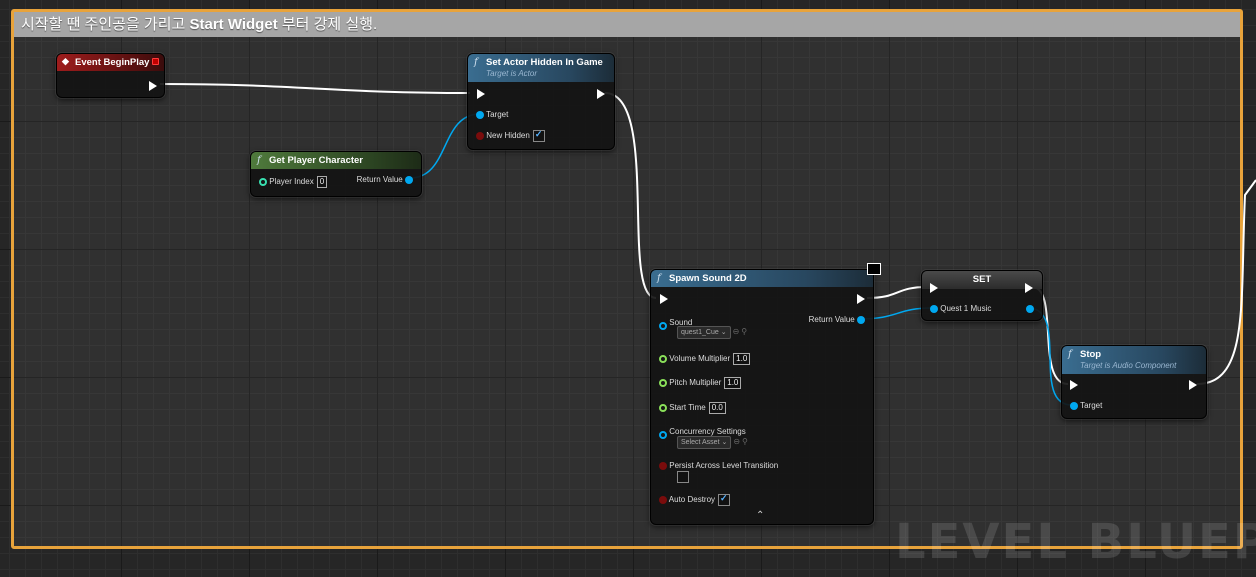  I want to click on pitch-multiplier-pin: Pitch Multiplier 1.0, so click(700, 383).